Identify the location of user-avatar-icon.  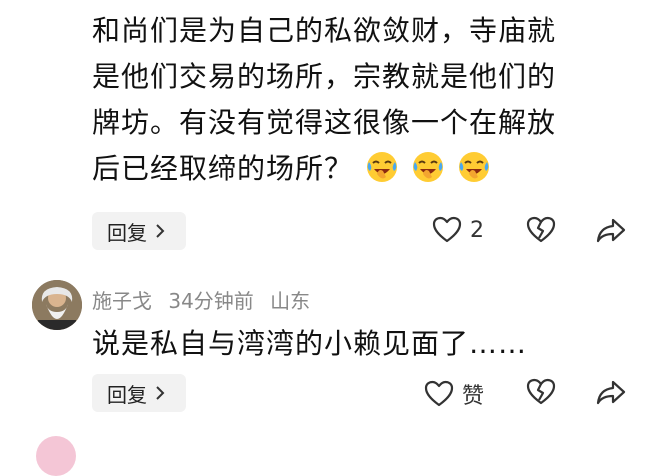
(57, 305).